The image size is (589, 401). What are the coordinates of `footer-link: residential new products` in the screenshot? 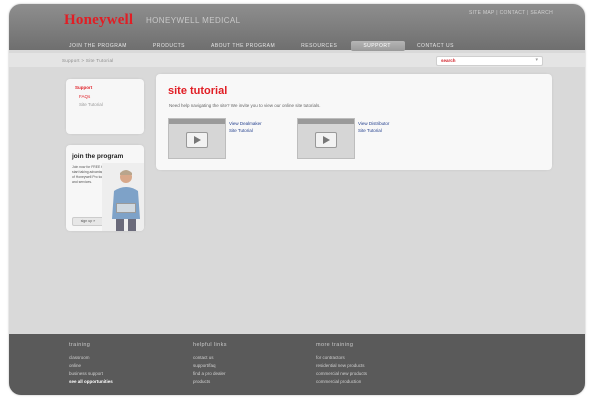 It's located at (341, 366).